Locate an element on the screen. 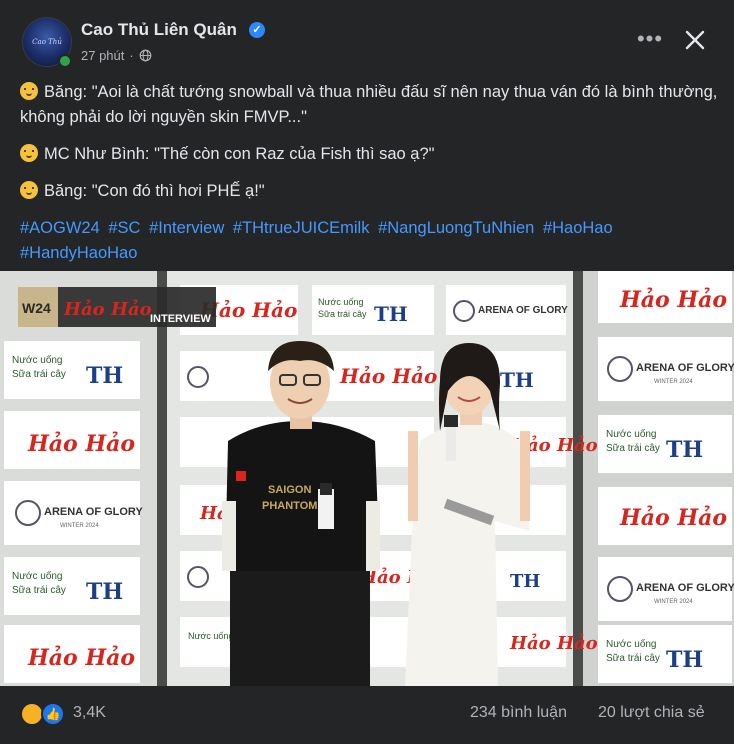  hashtag-link: #NangLuongTuNhien is located at coordinates (456, 228).